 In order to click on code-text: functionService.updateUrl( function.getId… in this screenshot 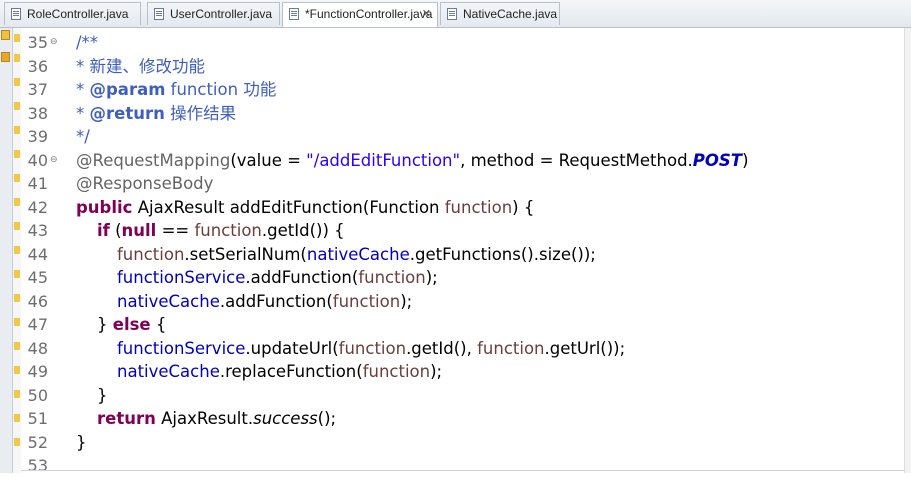, I will do `click(371, 348)`.